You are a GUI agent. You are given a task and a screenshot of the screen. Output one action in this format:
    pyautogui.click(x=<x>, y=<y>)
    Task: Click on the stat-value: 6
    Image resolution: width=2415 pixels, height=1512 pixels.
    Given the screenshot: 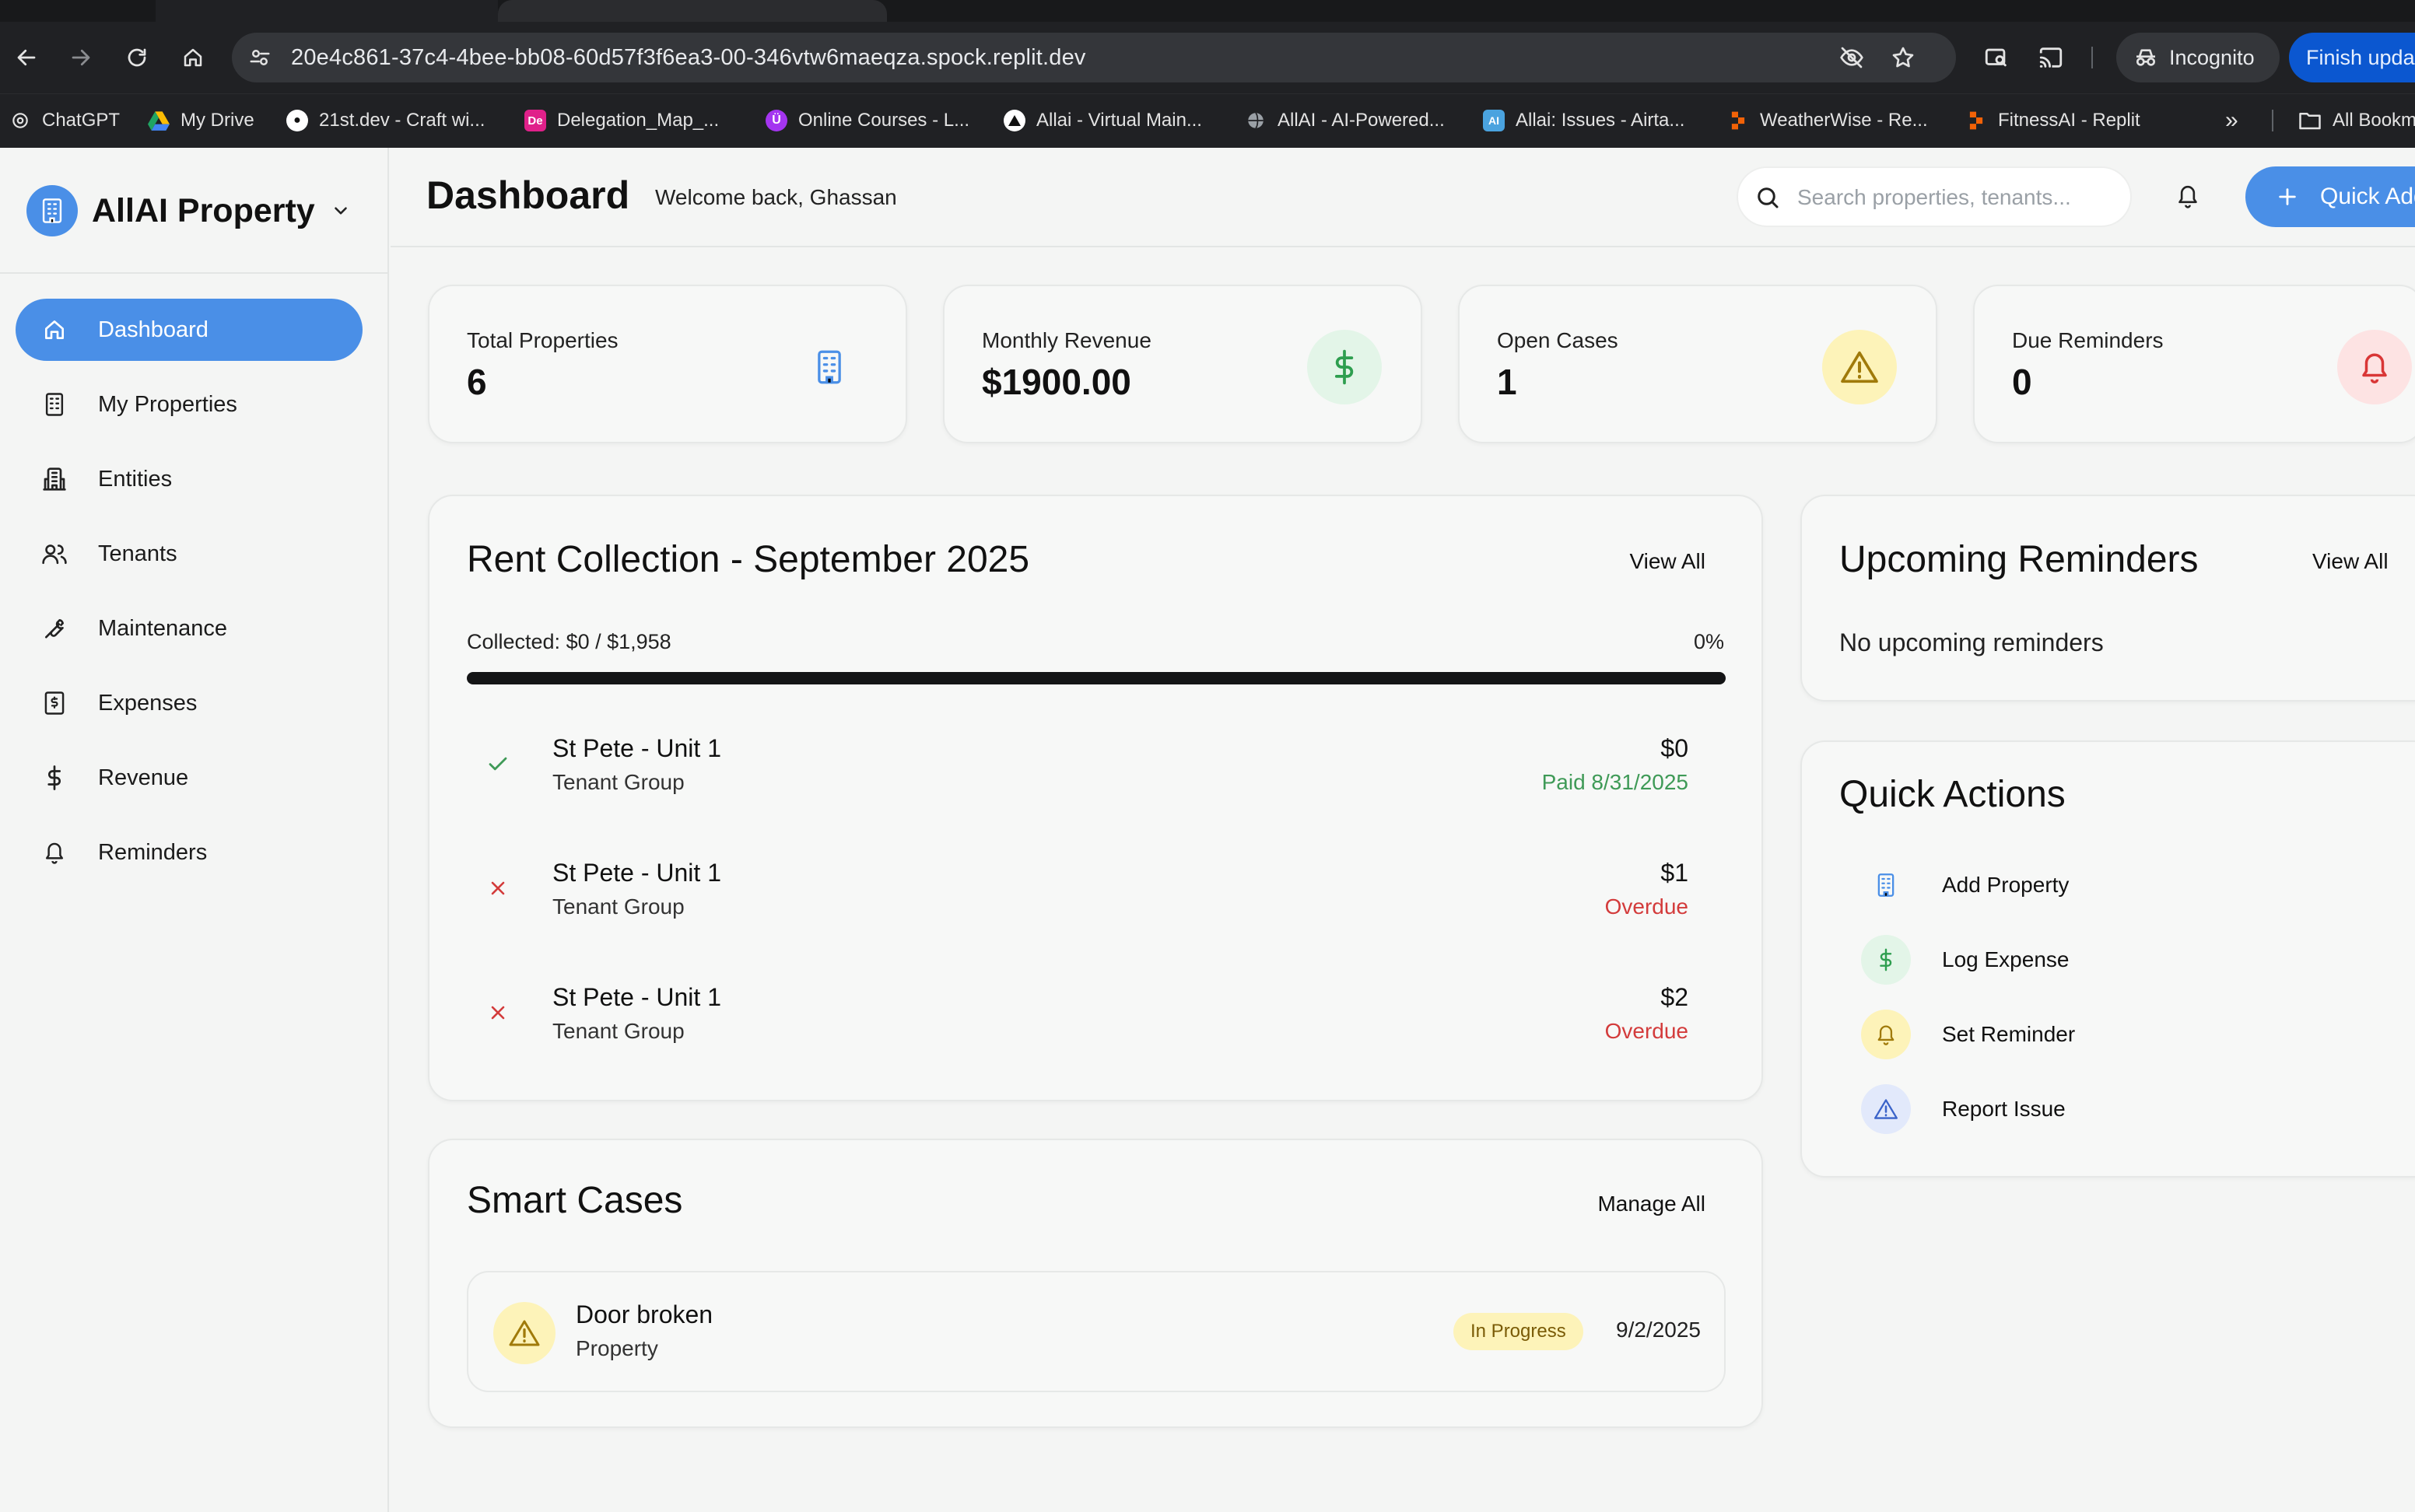 What is the action you would take?
    pyautogui.click(x=477, y=382)
    